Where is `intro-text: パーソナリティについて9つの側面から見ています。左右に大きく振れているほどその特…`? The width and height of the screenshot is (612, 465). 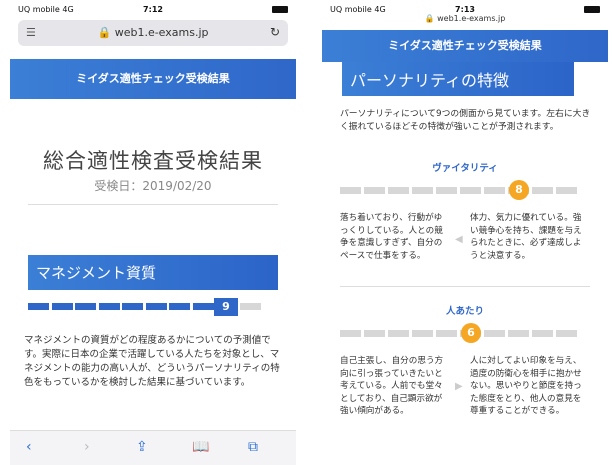 intro-text: パーソナリティについて9つの側面から見ています。左右に大きく振れているほどその特… is located at coordinates (465, 120).